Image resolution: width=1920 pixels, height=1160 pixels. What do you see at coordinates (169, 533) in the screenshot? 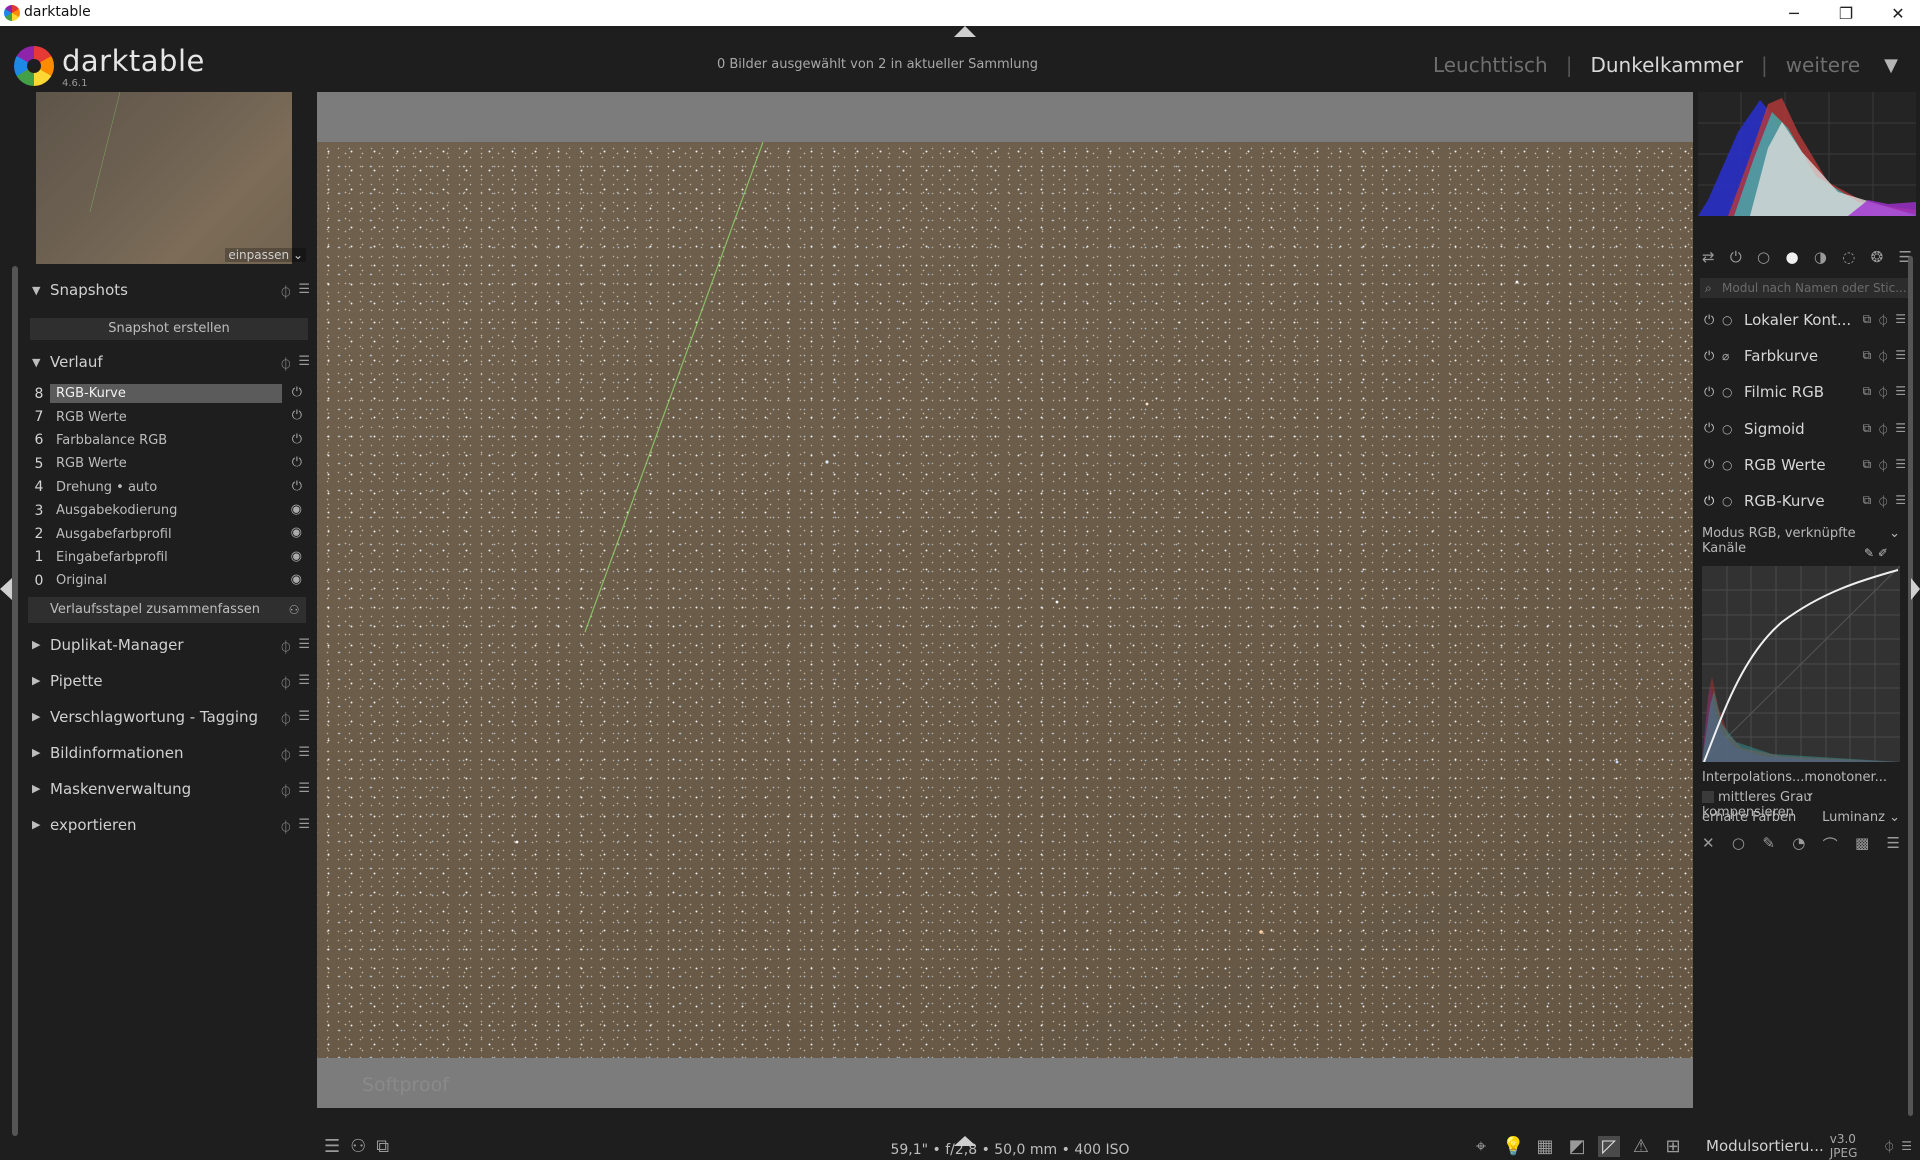
I see `history-item: 2 Ausgabefarbprofil ◉` at bounding box center [169, 533].